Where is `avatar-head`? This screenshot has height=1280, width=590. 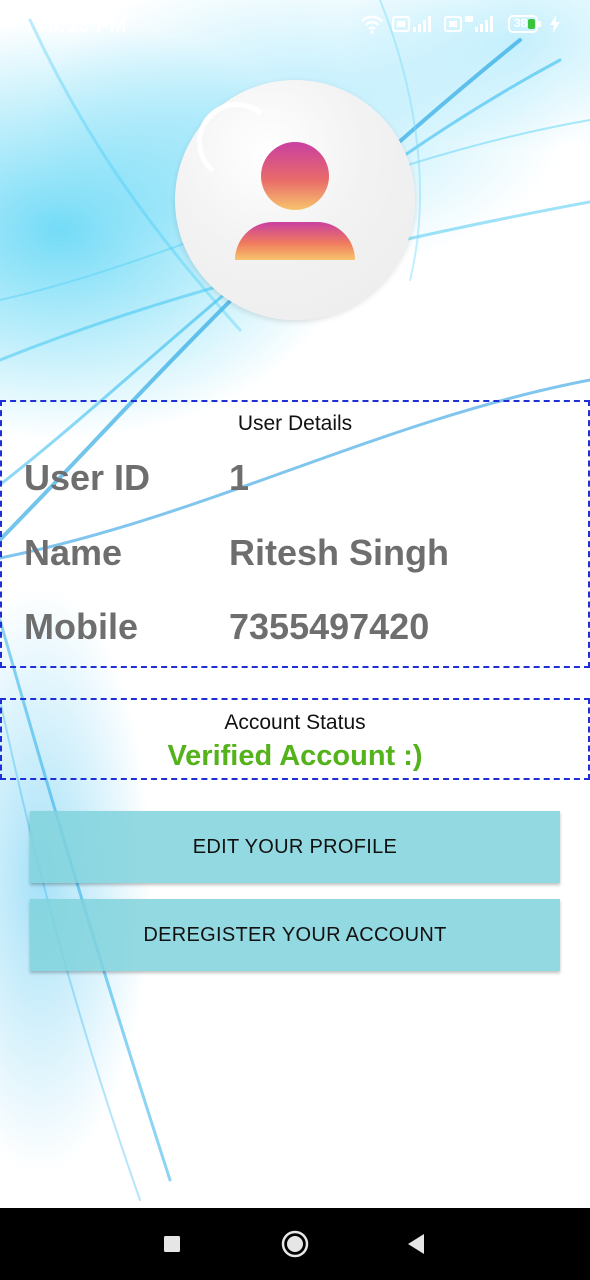 avatar-head is located at coordinates (295, 176).